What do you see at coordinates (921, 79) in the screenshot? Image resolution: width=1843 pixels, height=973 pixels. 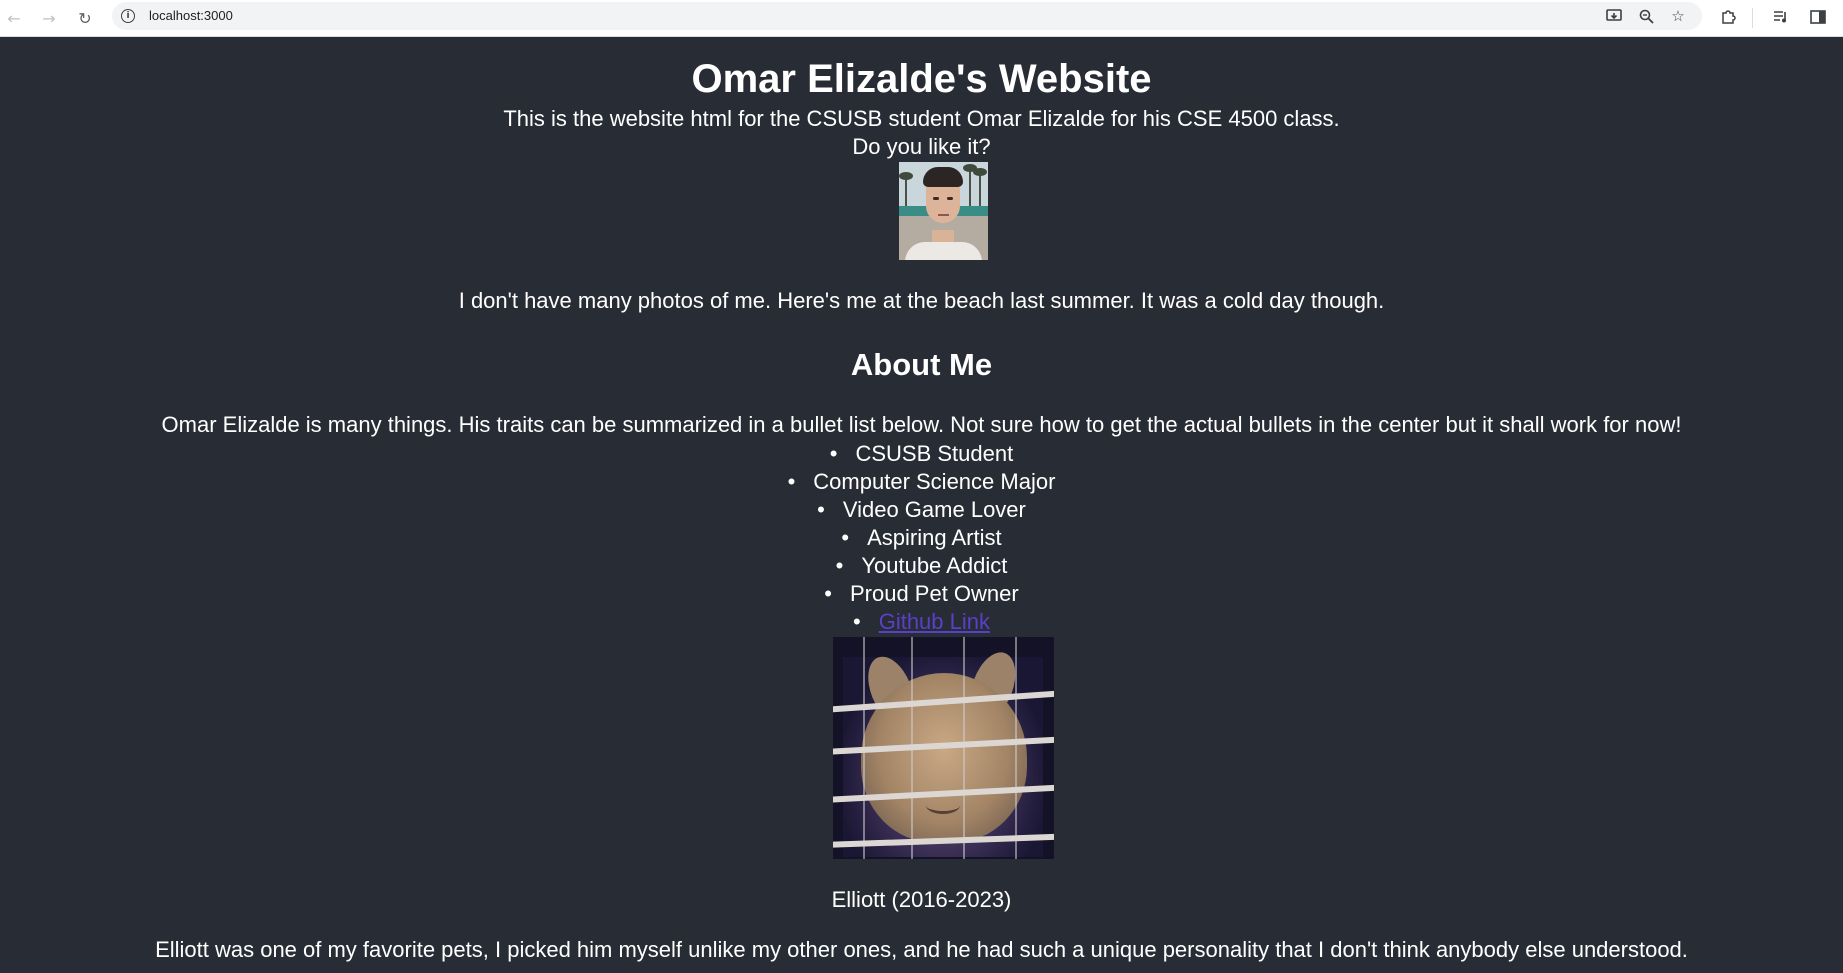 I see `page-title: Omar Elizalde's Website` at bounding box center [921, 79].